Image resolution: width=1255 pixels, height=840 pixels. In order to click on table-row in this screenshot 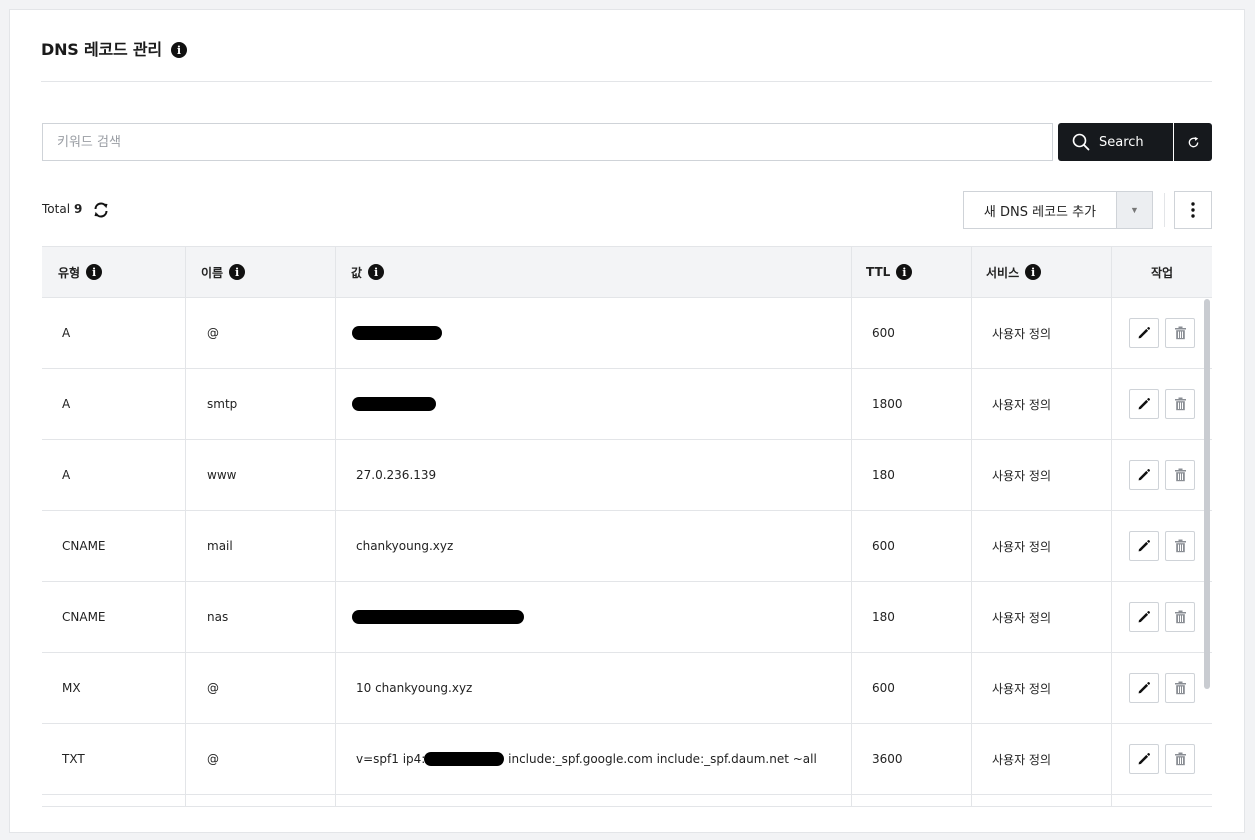, I will do `click(627, 800)`.